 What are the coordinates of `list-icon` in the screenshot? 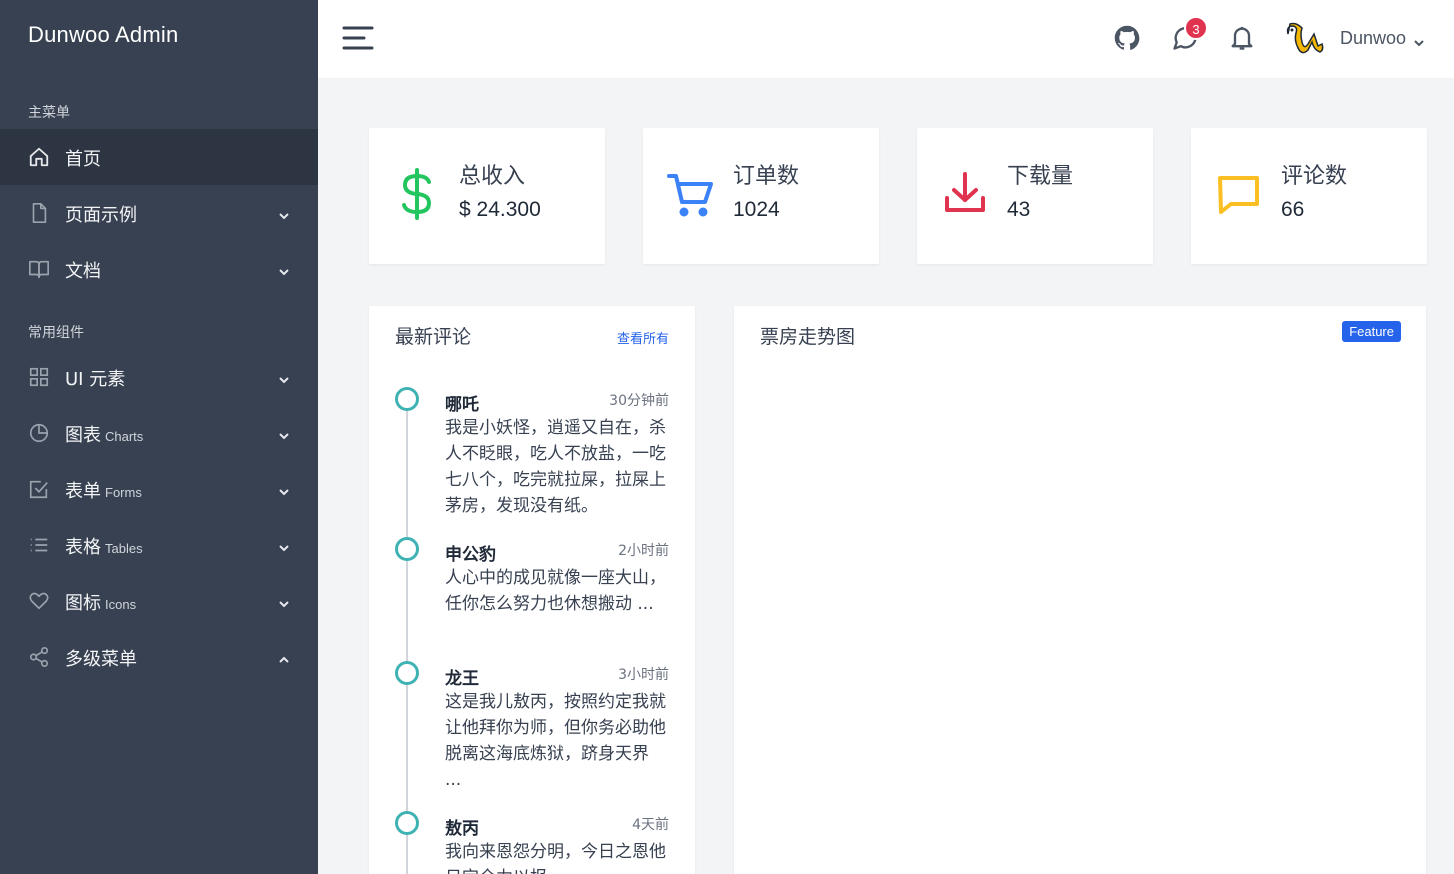 It's located at (39, 545).